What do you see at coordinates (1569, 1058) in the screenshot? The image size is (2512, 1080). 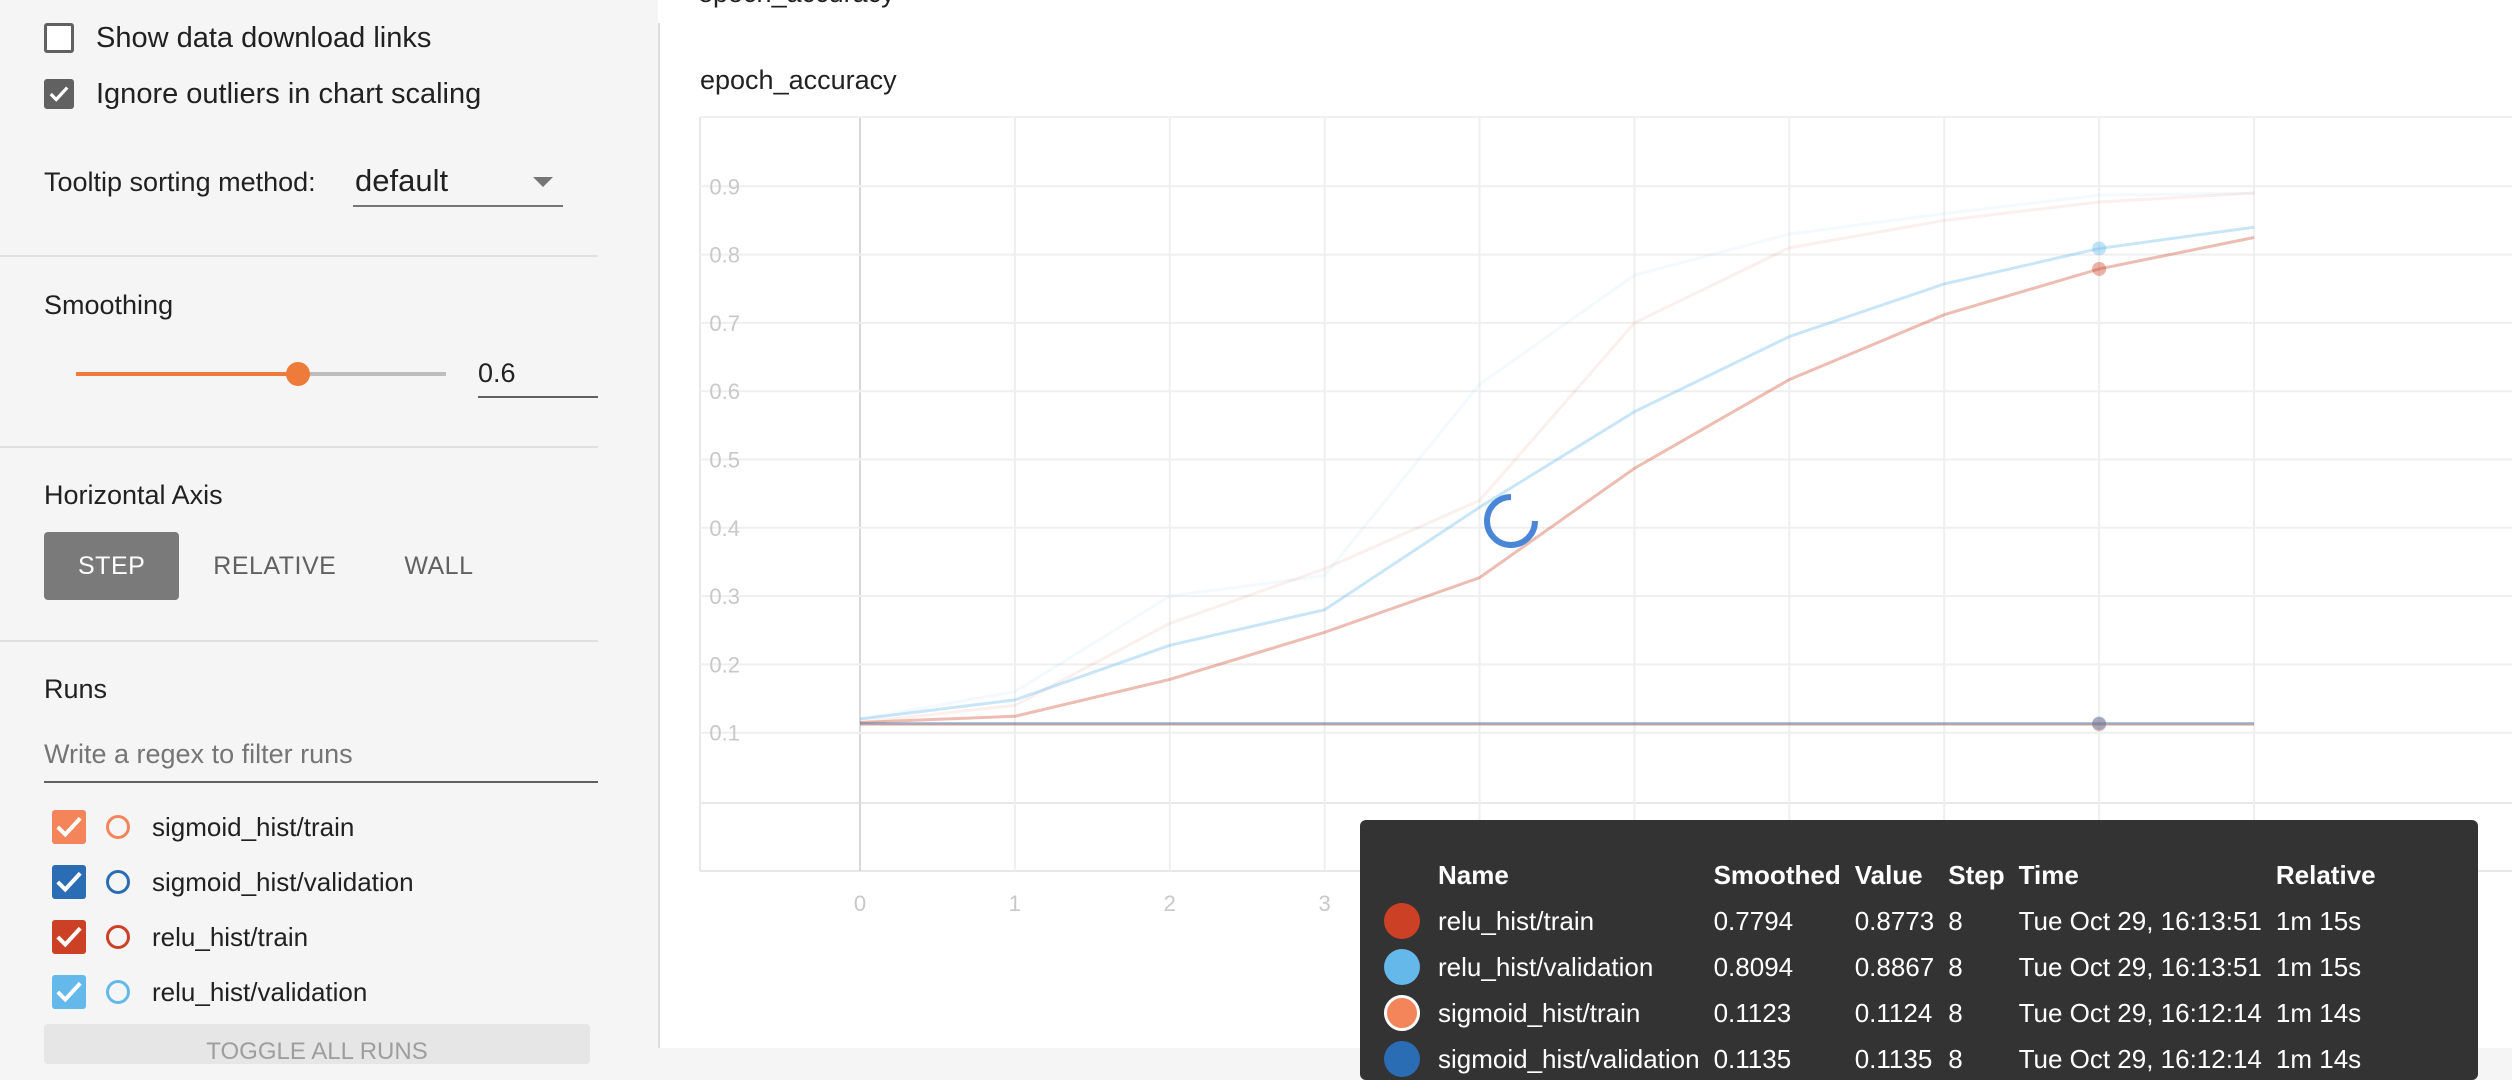 I see `tooltip-name-cell: sigmoid_hist/validation` at bounding box center [1569, 1058].